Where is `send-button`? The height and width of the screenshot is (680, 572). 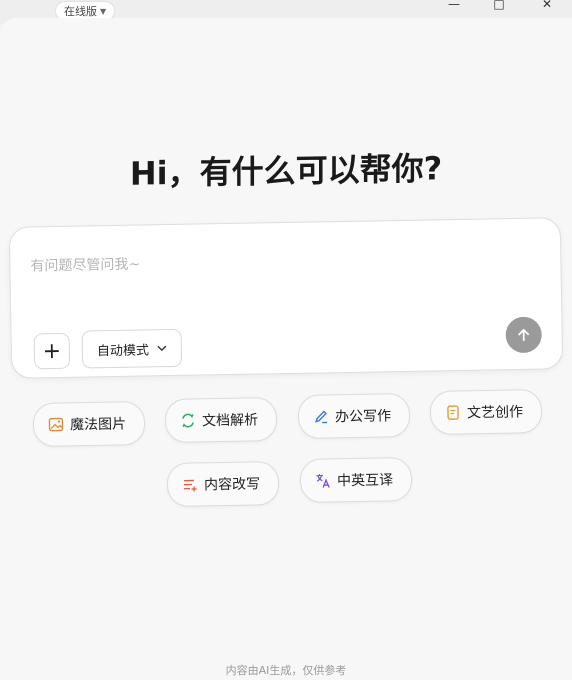
send-button is located at coordinates (523, 335).